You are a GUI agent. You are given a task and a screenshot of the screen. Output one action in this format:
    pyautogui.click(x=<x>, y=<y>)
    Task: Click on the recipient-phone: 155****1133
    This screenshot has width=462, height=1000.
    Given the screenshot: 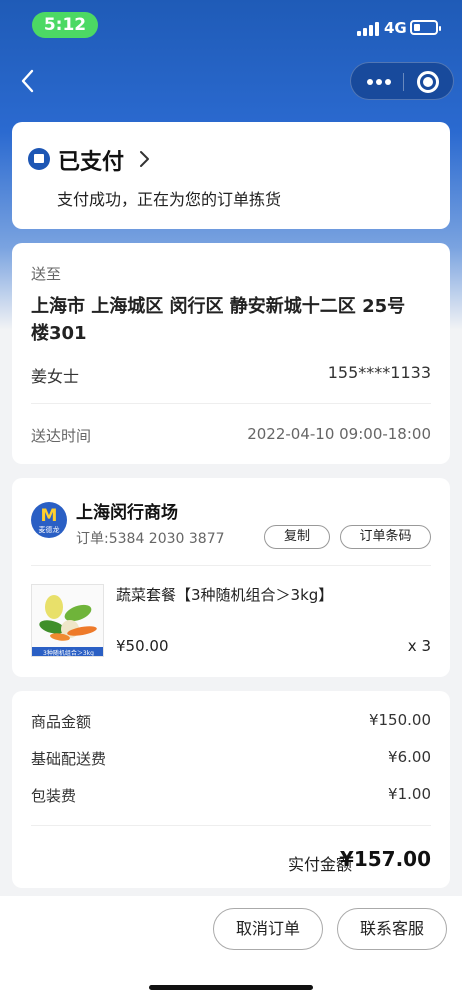 What is the action you would take?
    pyautogui.click(x=379, y=372)
    